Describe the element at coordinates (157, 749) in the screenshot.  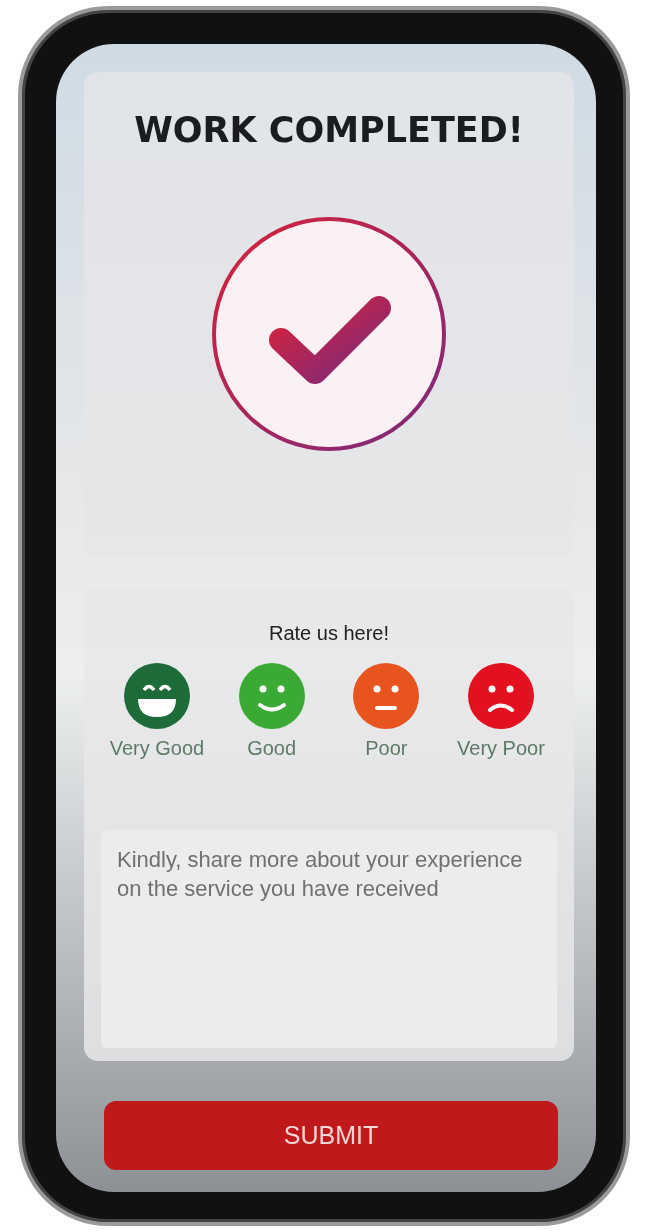
I see `rating-label: Very Good` at that location.